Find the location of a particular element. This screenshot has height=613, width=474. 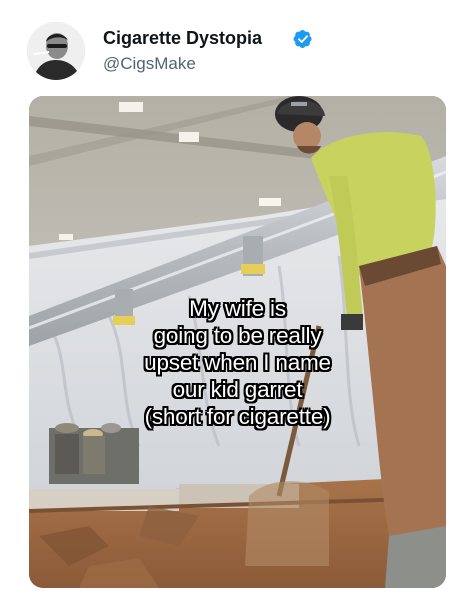

avatar-photo is located at coordinates (56, 51).